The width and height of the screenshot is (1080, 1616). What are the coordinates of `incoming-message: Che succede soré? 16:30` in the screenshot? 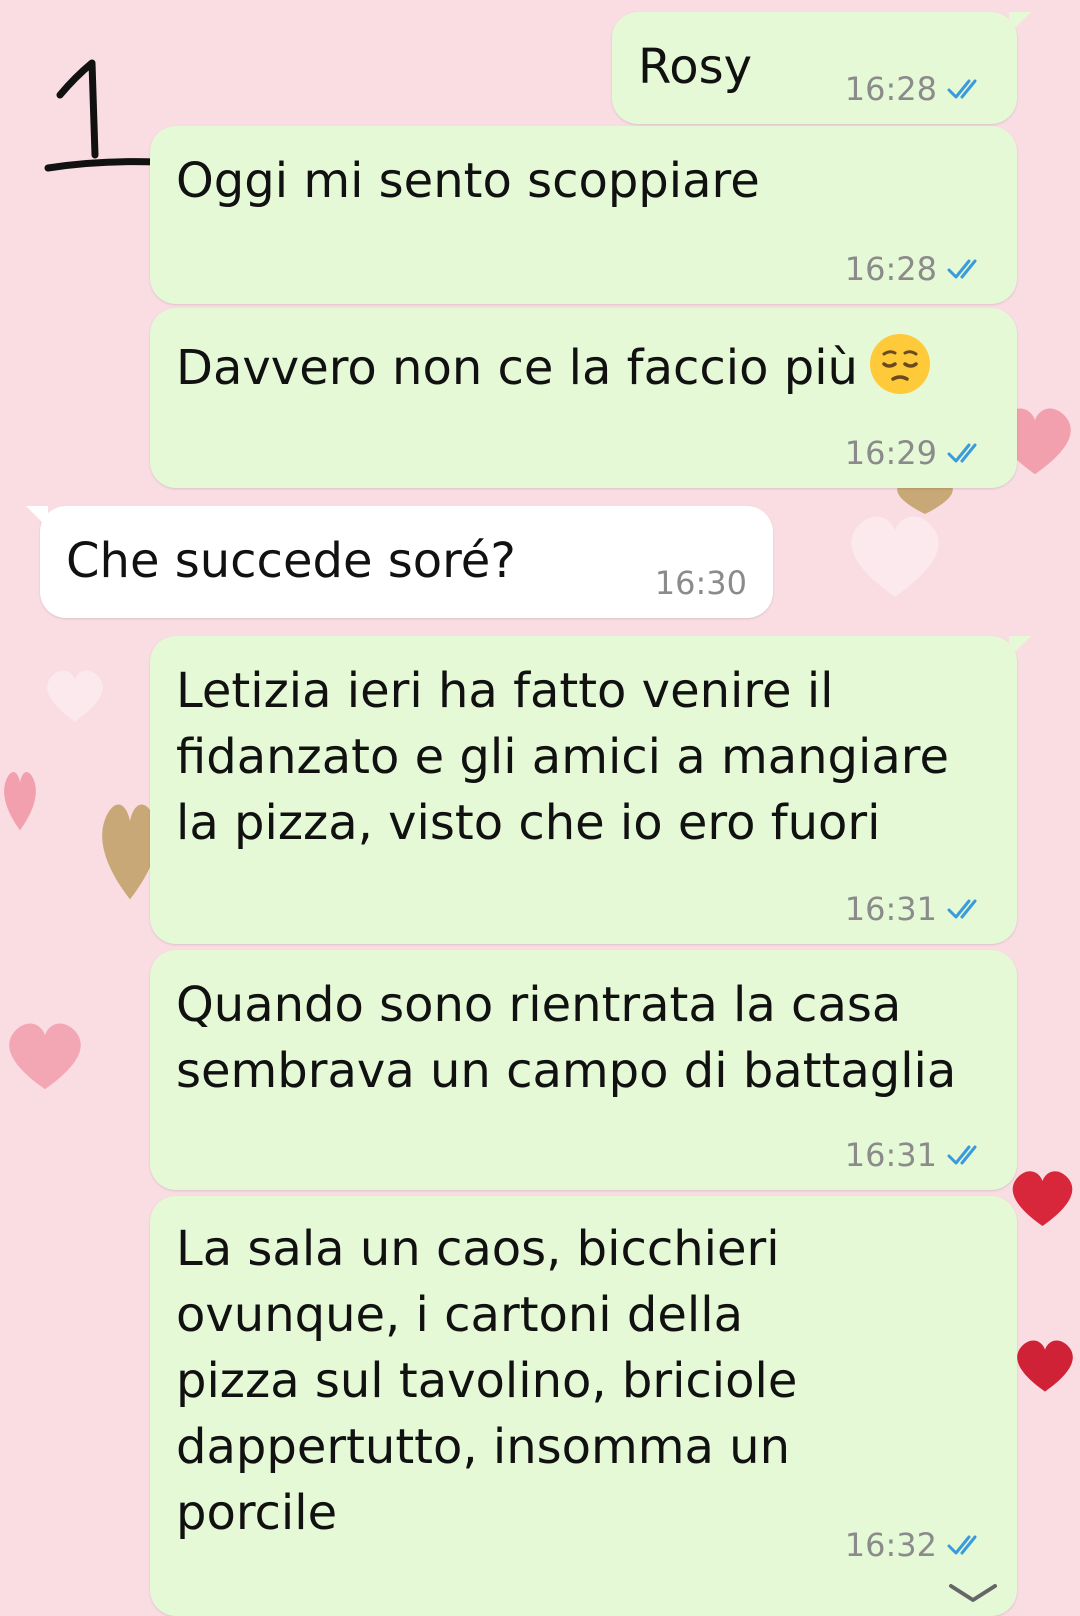 It's located at (399, 562).